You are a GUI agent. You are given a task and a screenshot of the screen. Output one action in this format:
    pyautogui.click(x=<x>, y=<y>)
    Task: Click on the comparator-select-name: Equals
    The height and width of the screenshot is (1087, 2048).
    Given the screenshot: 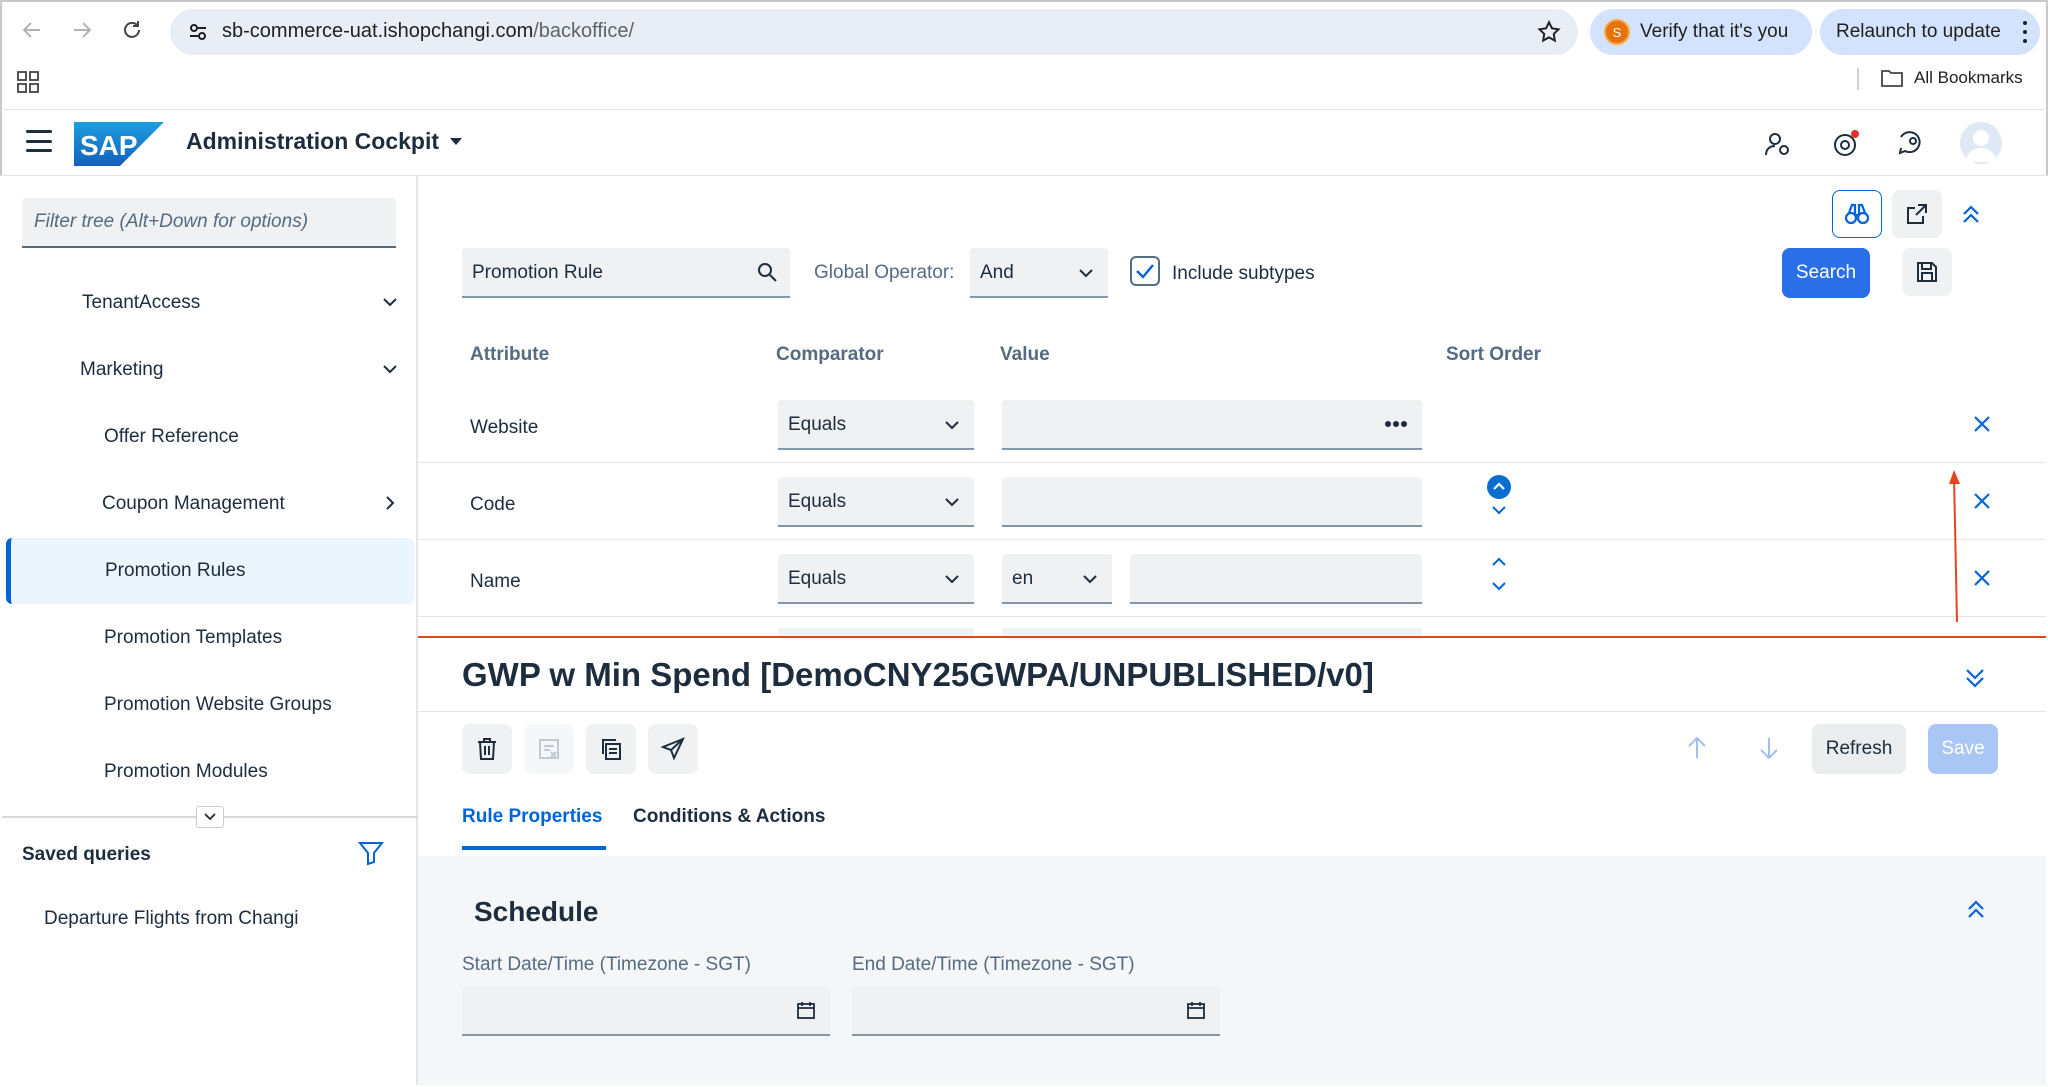 What is the action you would take?
    pyautogui.click(x=876, y=579)
    